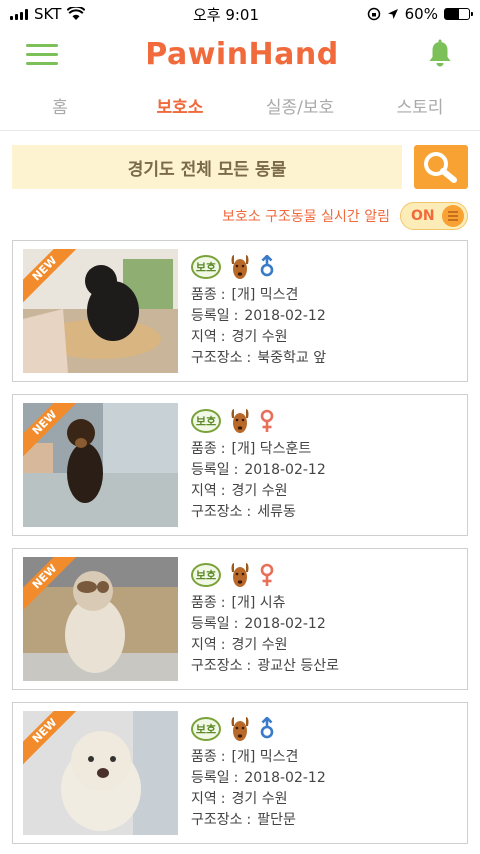  I want to click on breed-value: [개] 시츄, so click(258, 603).